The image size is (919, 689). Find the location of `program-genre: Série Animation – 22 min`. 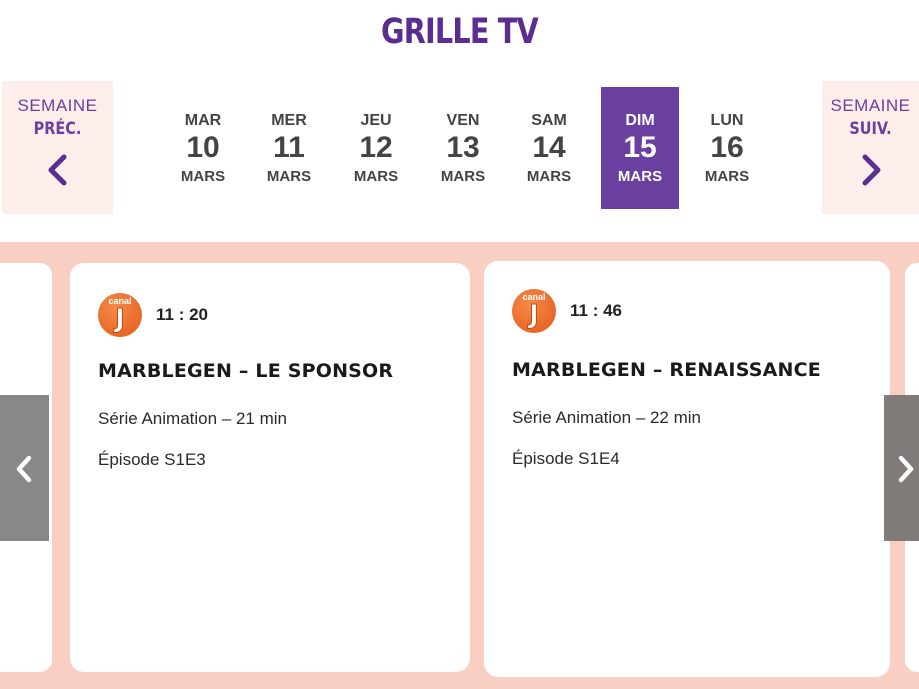

program-genre: Série Animation – 22 min is located at coordinates (606, 417).